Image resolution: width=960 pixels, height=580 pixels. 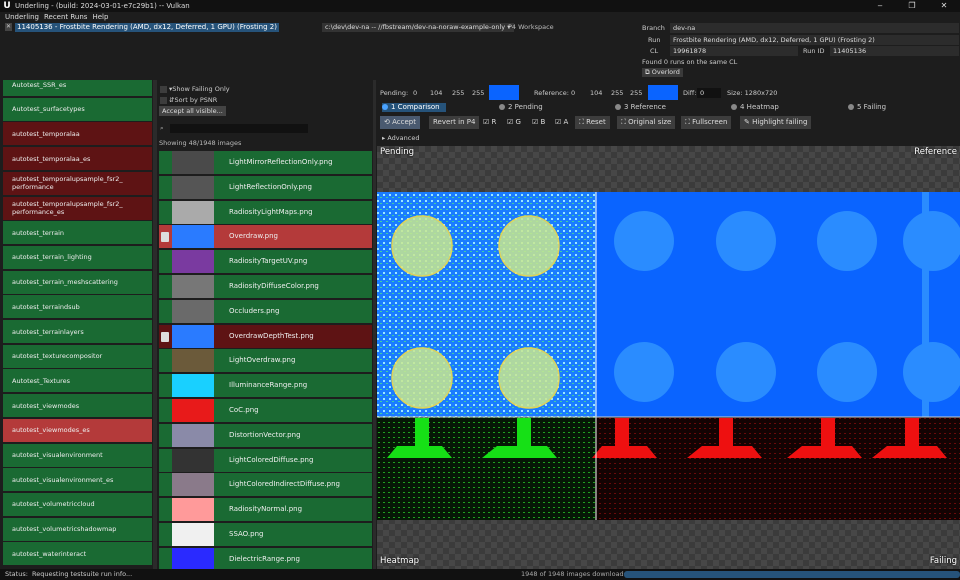 What do you see at coordinates (77, 480) in the screenshot?
I see `suite-list-item: autotest_visualenvironment_es` at bounding box center [77, 480].